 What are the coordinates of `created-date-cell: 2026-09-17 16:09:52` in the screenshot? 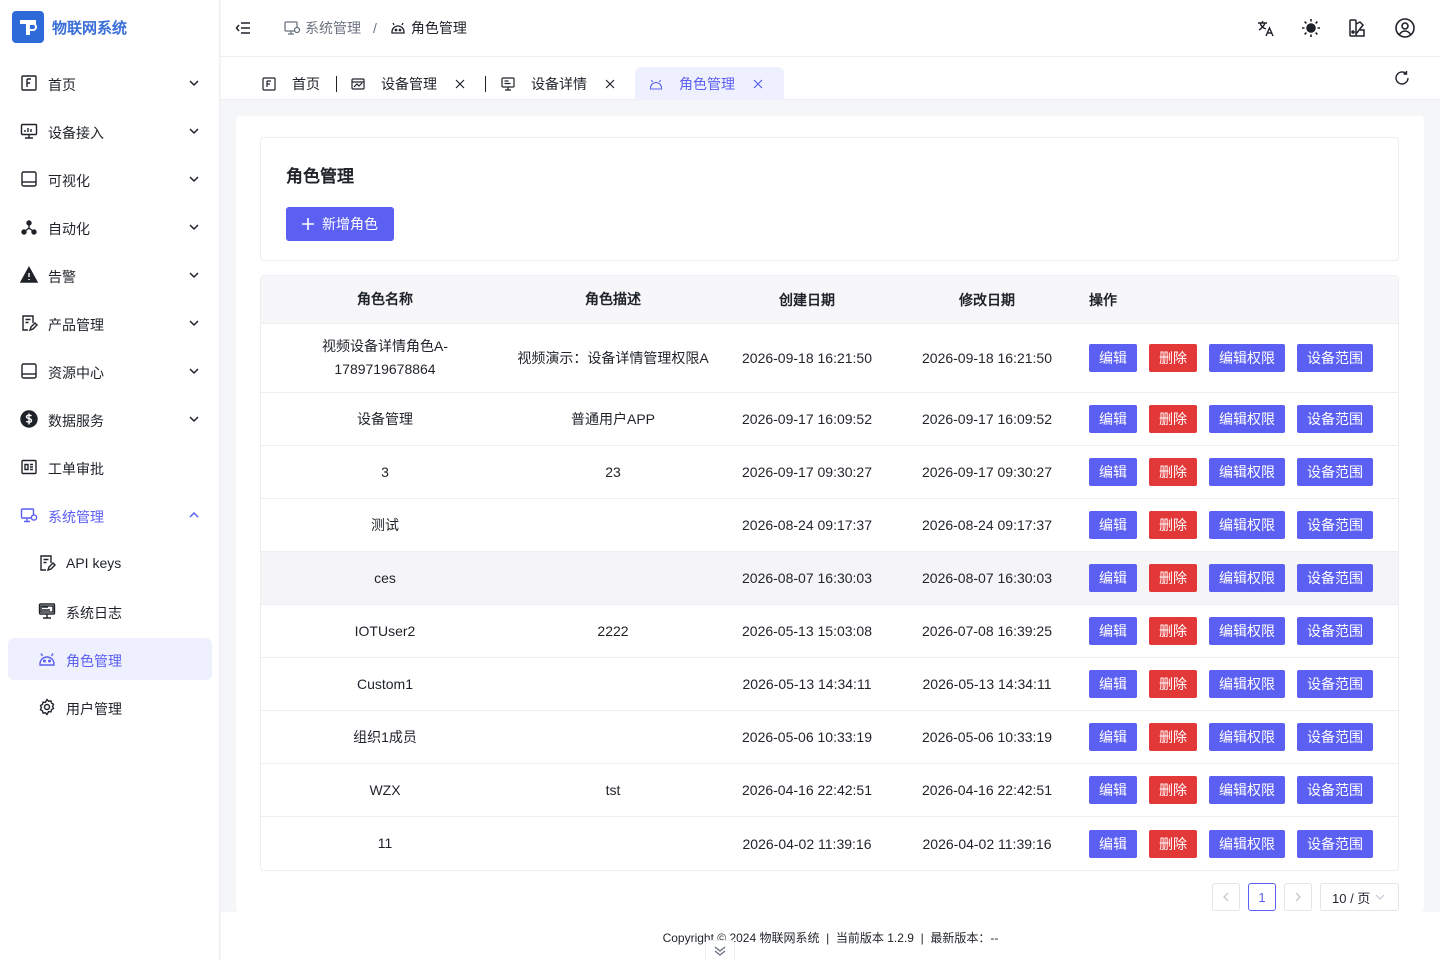 It's located at (807, 419).